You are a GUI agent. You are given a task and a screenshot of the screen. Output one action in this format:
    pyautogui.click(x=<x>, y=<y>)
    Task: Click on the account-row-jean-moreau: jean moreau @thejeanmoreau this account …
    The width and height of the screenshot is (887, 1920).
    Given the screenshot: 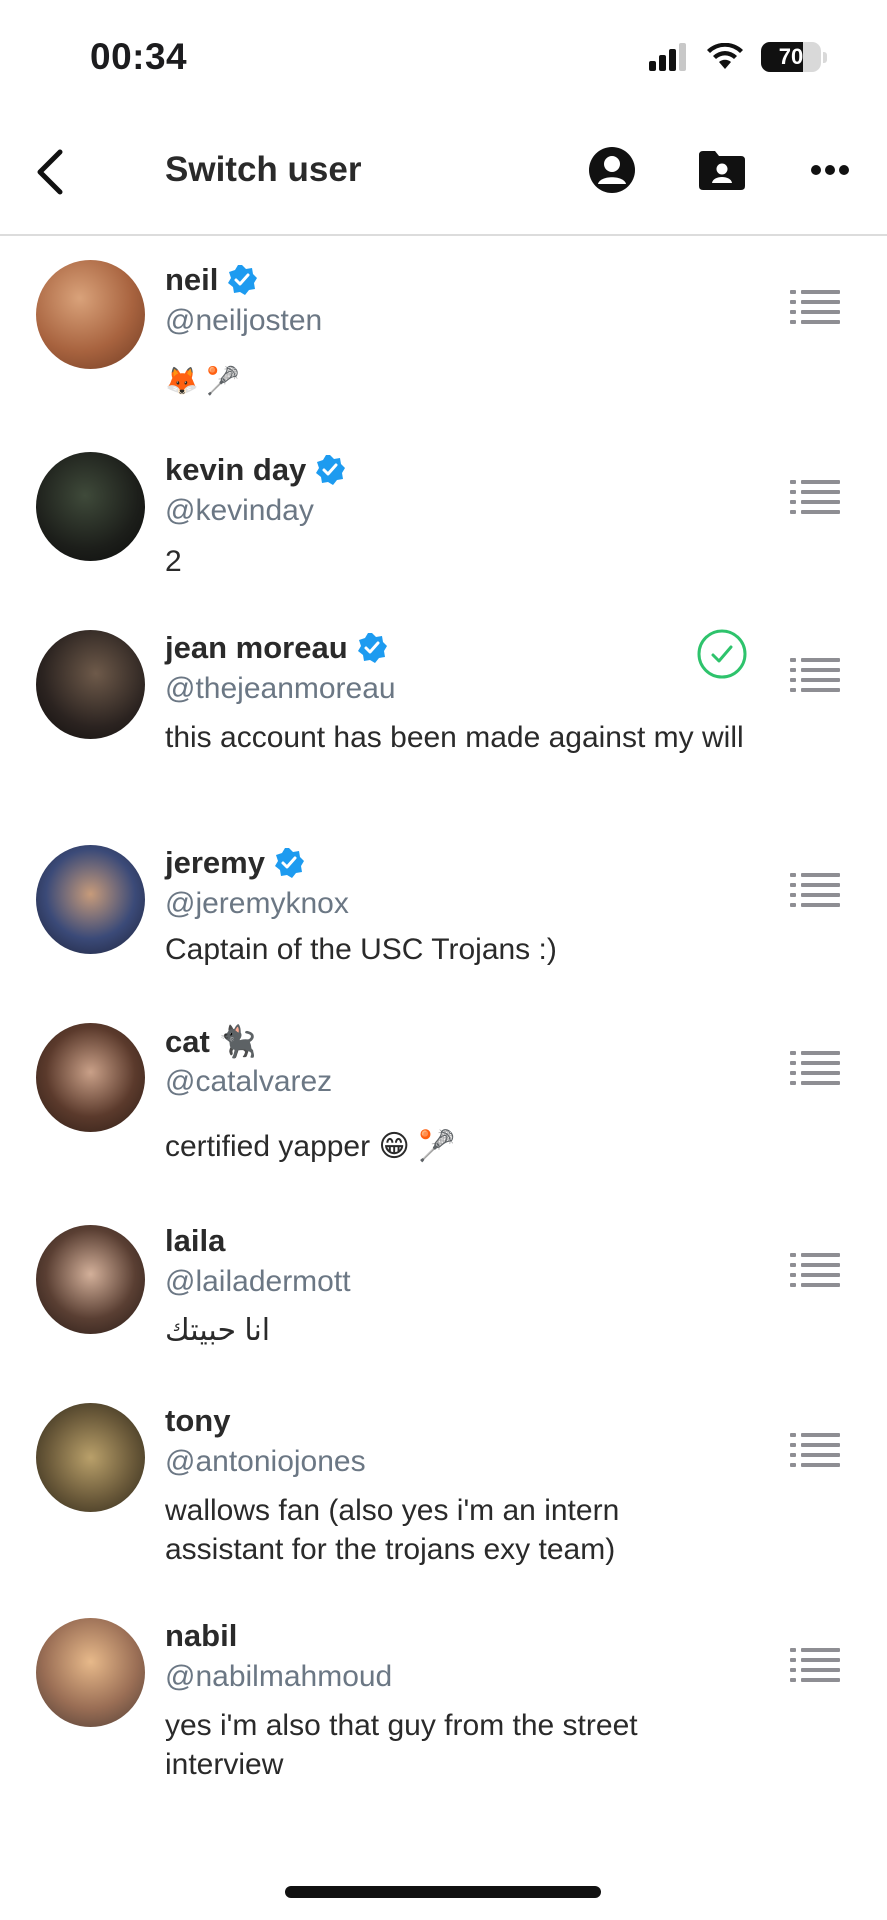 What is the action you would take?
    pyautogui.click(x=443, y=711)
    